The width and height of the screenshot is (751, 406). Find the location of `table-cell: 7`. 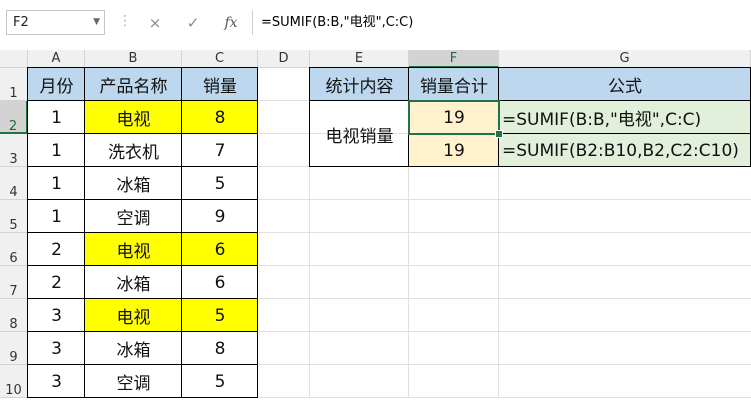

table-cell: 7 is located at coordinates (220, 150).